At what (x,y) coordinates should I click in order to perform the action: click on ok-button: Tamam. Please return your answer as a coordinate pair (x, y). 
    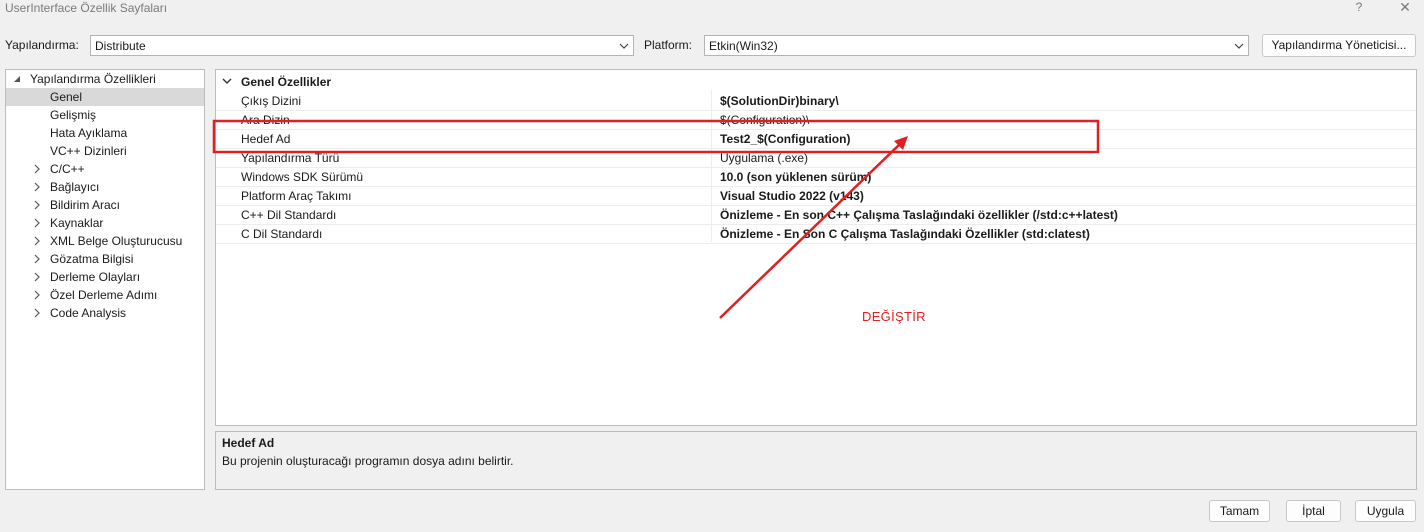
    Looking at the image, I should click on (1239, 511).